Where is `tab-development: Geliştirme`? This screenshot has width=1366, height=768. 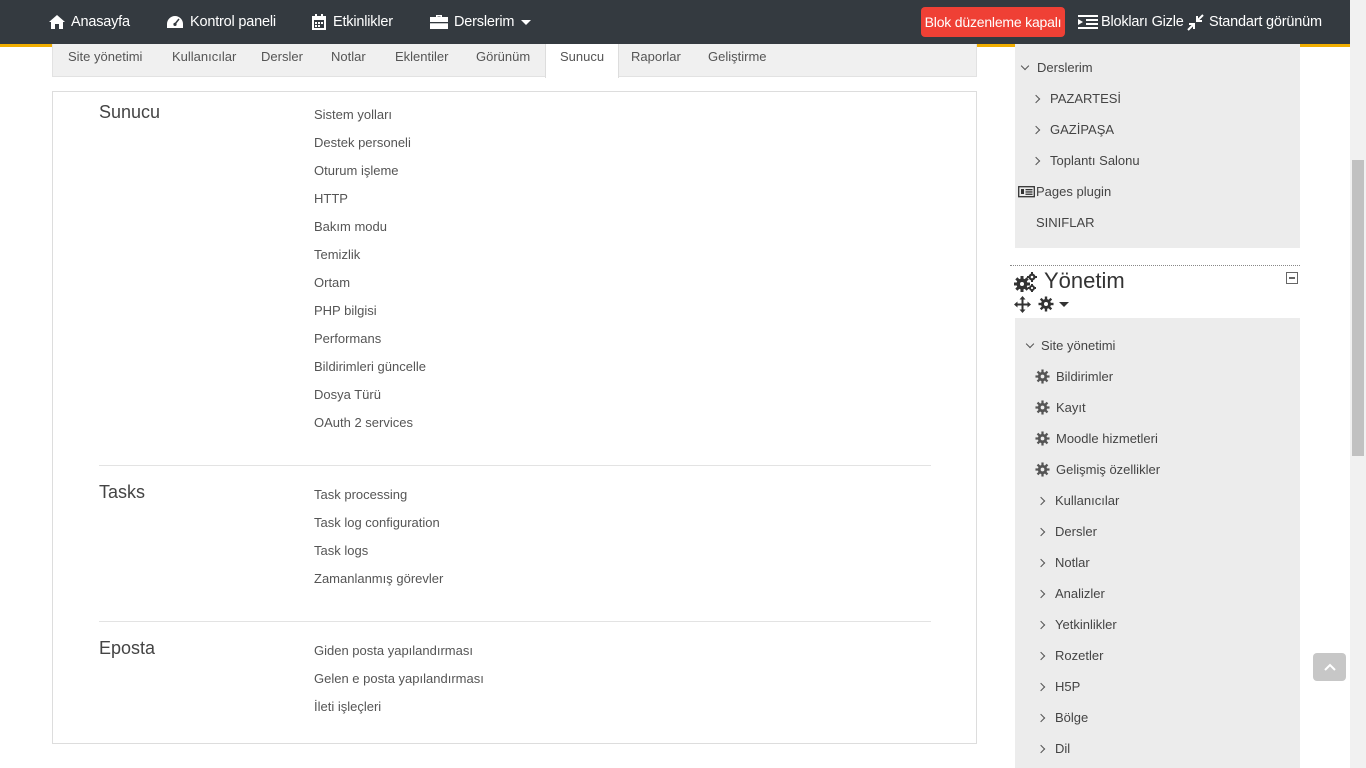
tab-development: Geliştirme is located at coordinates (737, 60).